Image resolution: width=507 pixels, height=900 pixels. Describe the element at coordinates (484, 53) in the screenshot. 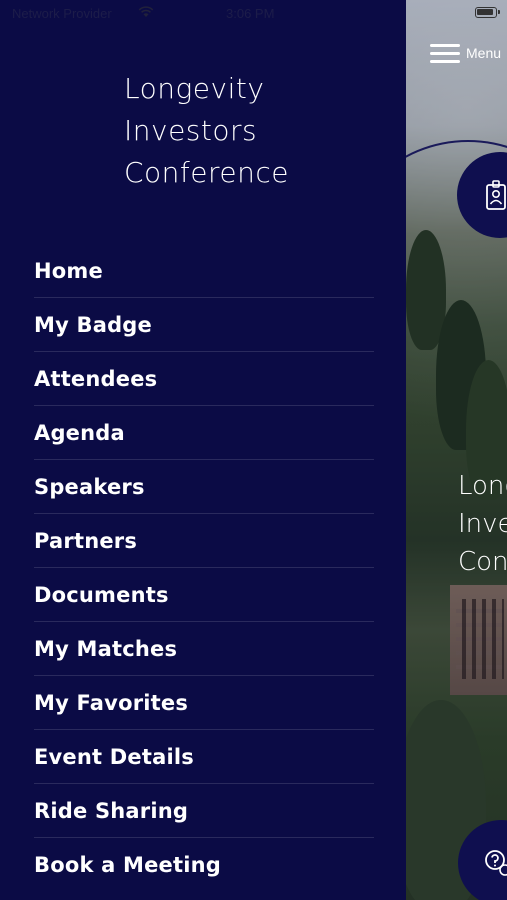

I see `menu-label: Menu` at that location.